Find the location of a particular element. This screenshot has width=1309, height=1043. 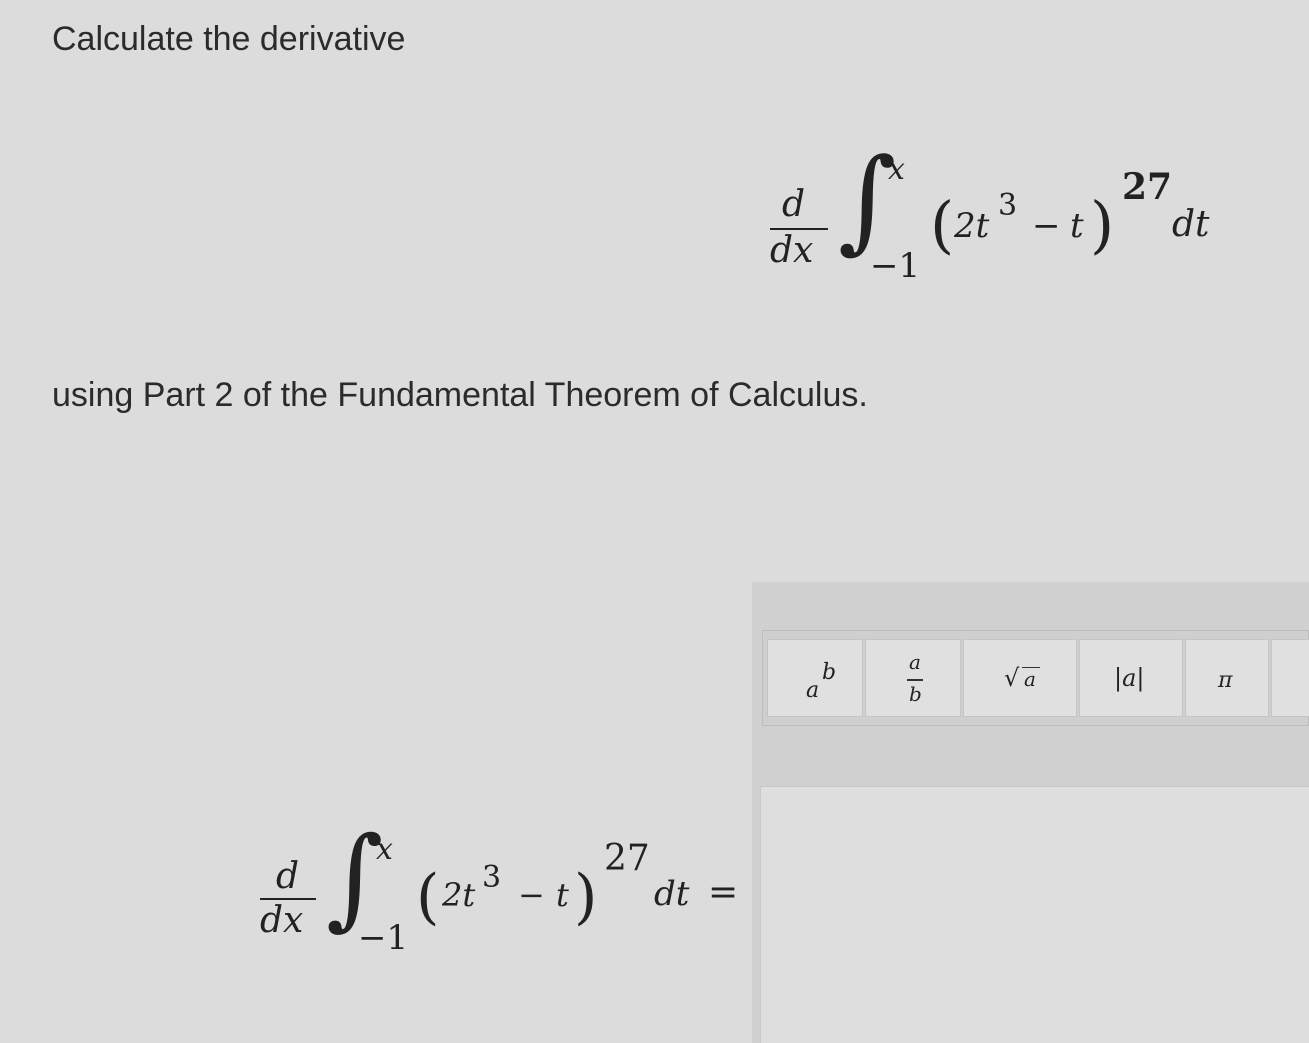

sqrt-argument: a is located at coordinates (1030, 679).